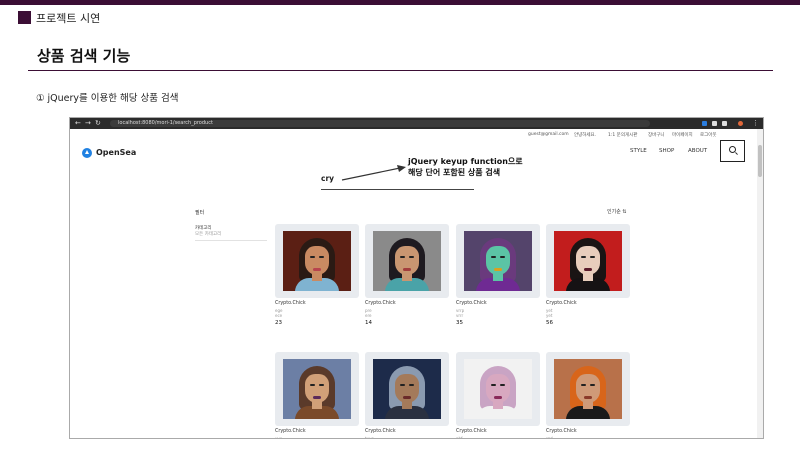  Describe the element at coordinates (107, 98) in the screenshot. I see `slide-subtitle: ① jQuery를 이용한 해당 상품 검색` at that location.